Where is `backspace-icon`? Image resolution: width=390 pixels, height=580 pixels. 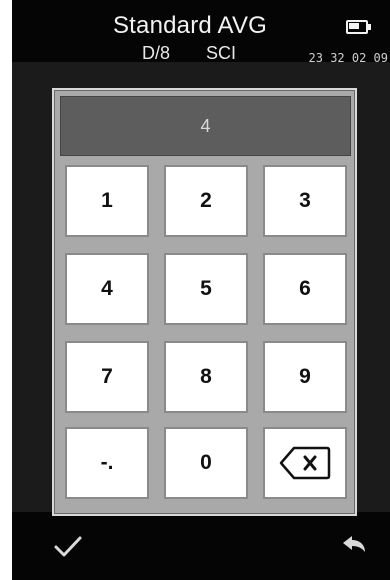
backspace-icon is located at coordinates (305, 463).